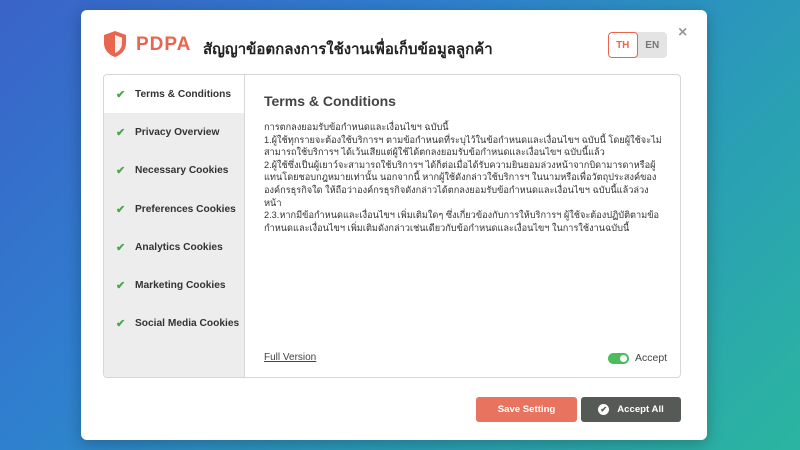 The image size is (800, 450). I want to click on sidebar-item-label: Necessary Cookies, so click(182, 171).